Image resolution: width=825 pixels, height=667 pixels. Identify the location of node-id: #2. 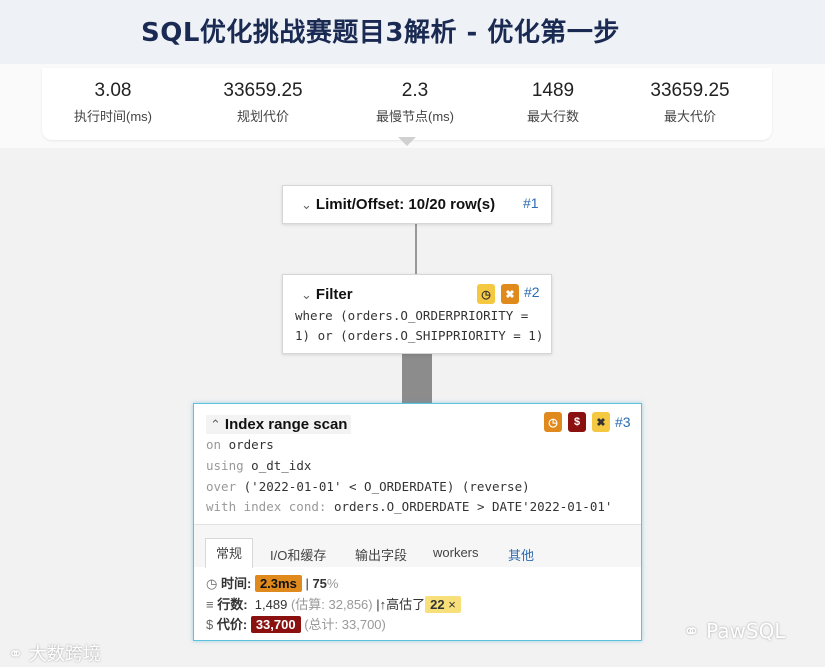
(532, 292).